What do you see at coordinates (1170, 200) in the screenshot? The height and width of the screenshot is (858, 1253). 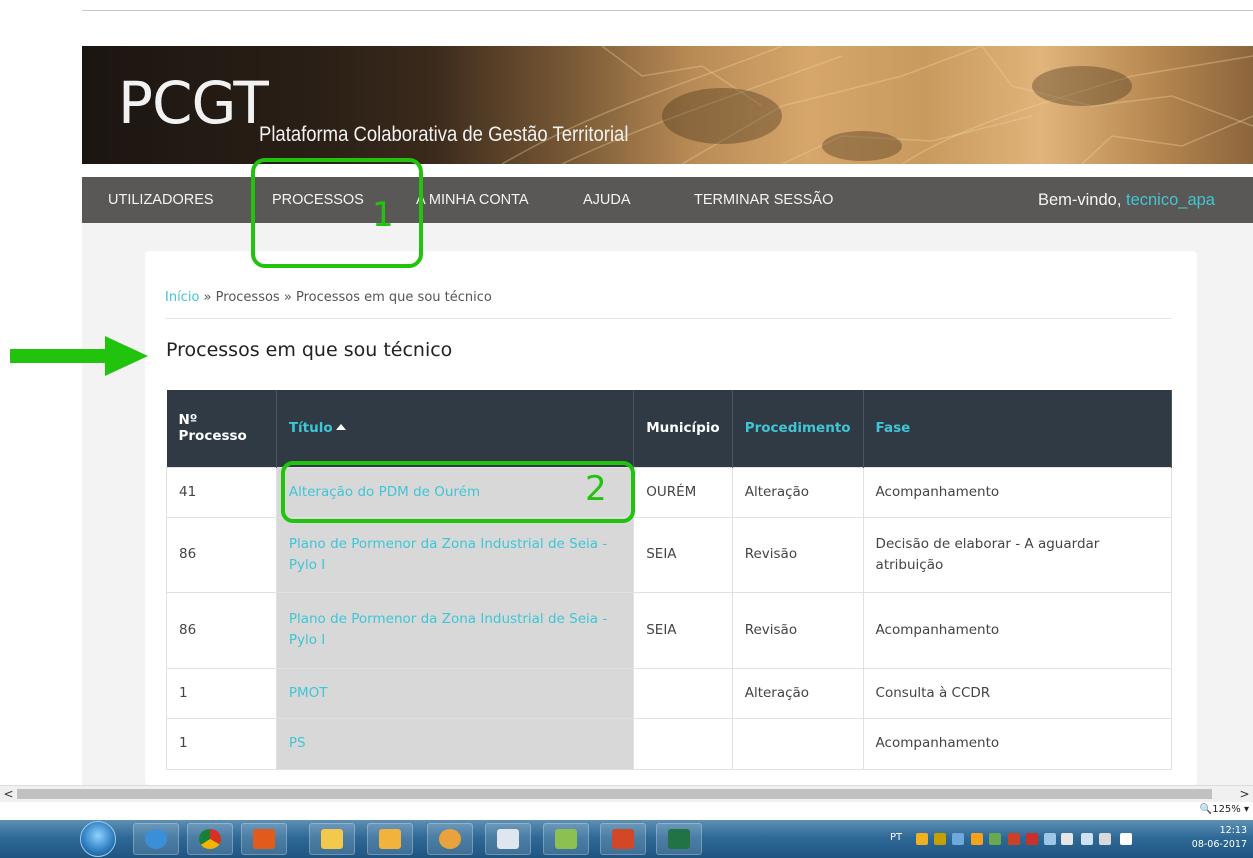 I see `username-link: tecnico_apa` at bounding box center [1170, 200].